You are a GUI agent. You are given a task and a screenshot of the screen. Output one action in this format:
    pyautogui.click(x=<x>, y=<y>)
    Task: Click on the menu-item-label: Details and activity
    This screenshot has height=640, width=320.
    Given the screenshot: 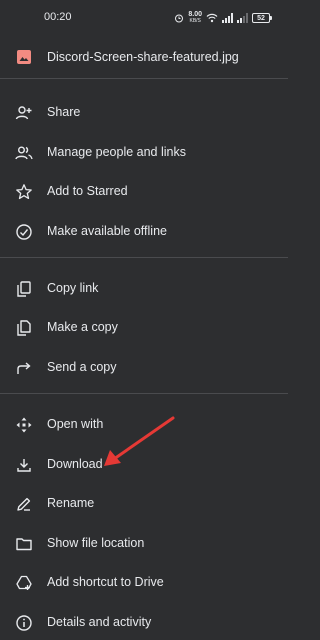 What is the action you would take?
    pyautogui.click(x=99, y=622)
    